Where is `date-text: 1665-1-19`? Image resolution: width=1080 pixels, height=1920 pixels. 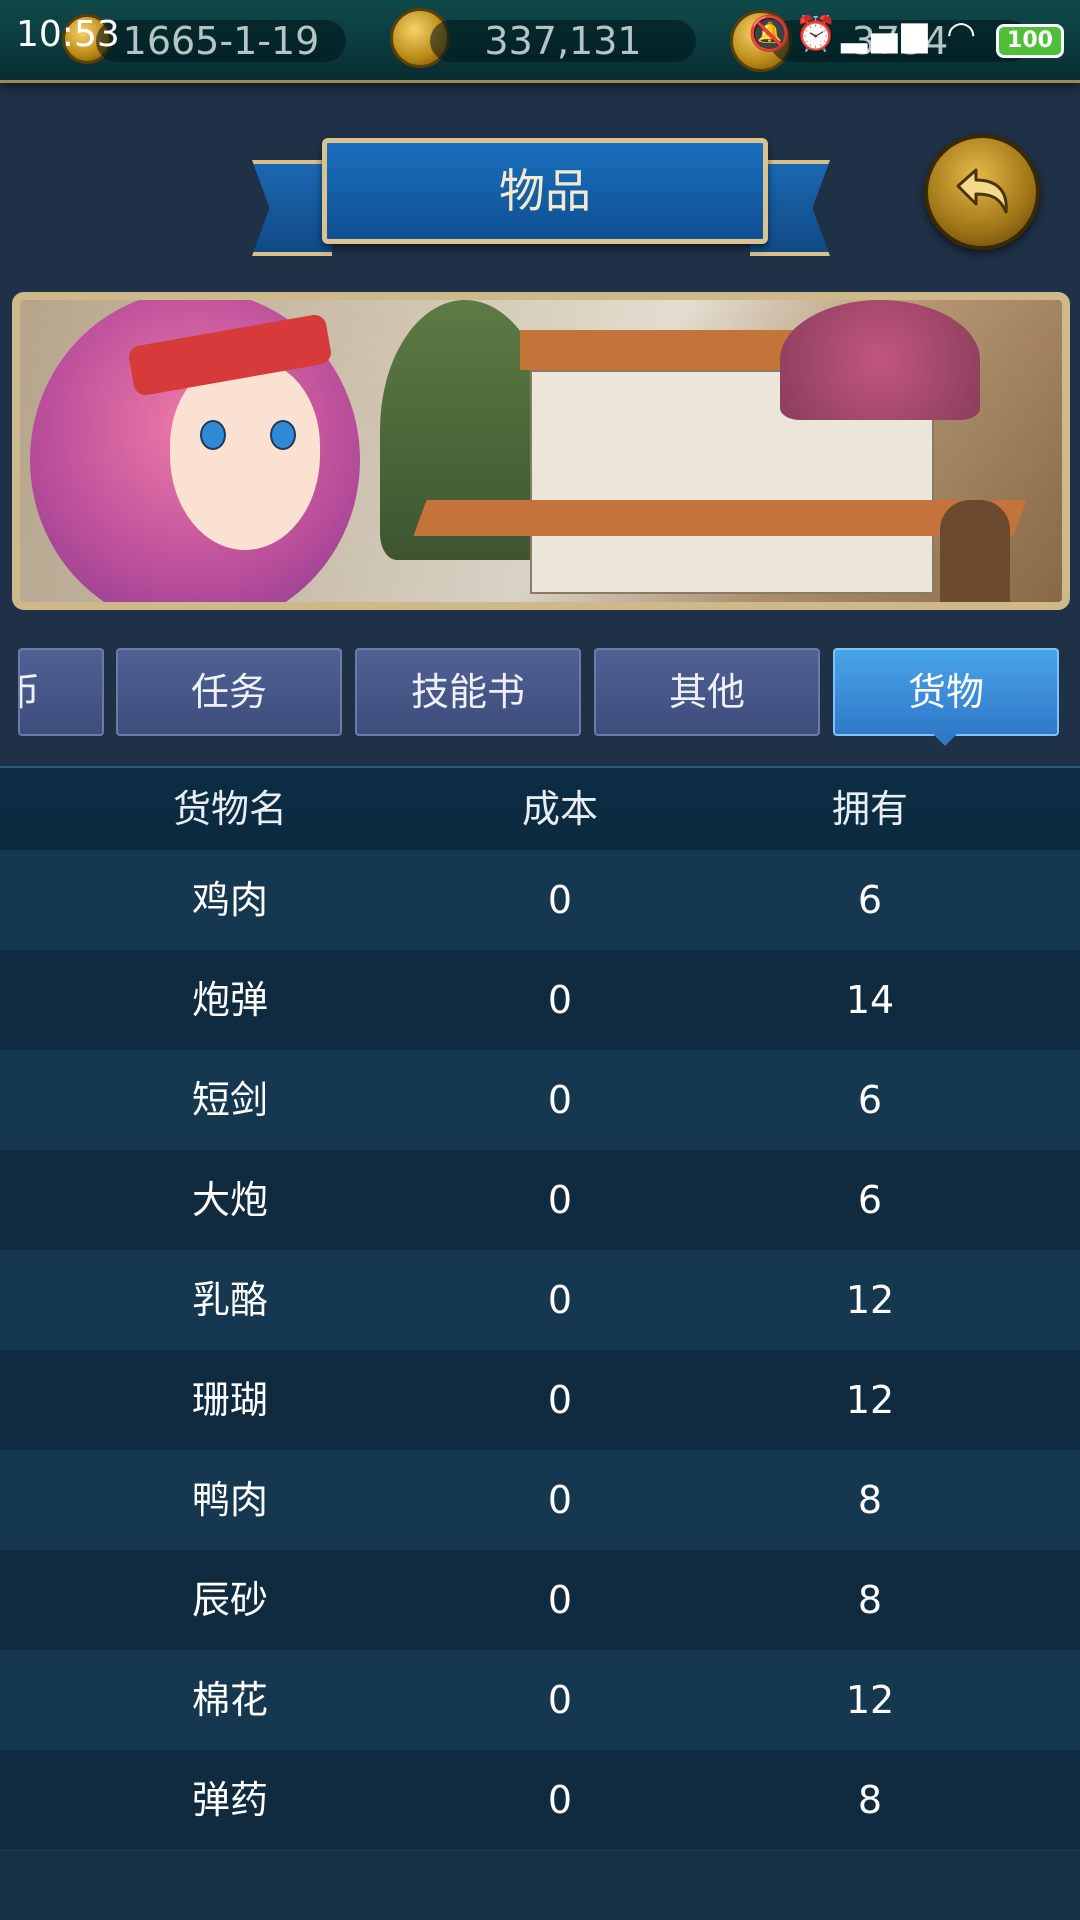 date-text: 1665-1-19 is located at coordinates (221, 41).